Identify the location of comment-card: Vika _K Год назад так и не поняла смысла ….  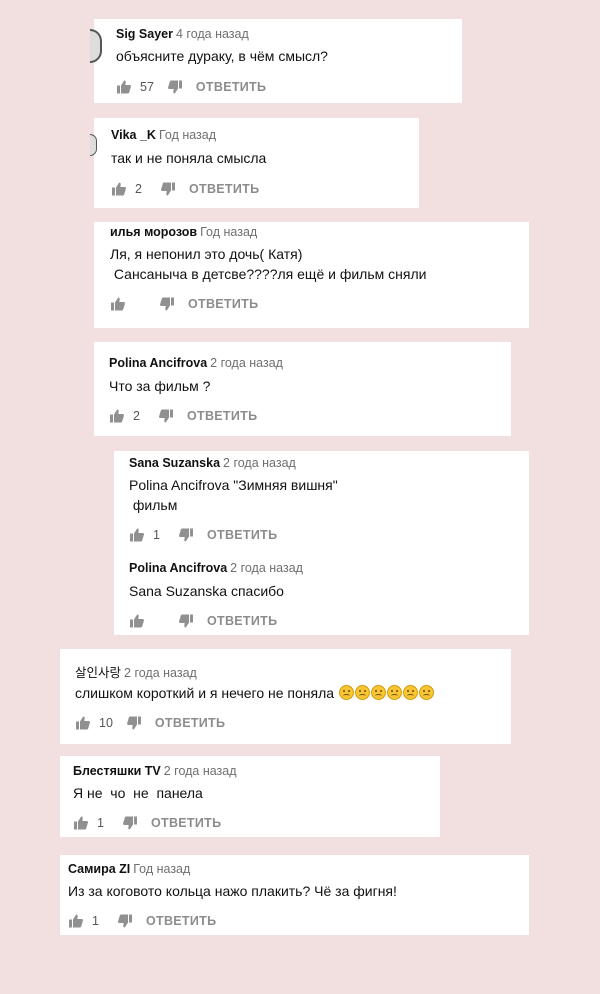
(254, 163).